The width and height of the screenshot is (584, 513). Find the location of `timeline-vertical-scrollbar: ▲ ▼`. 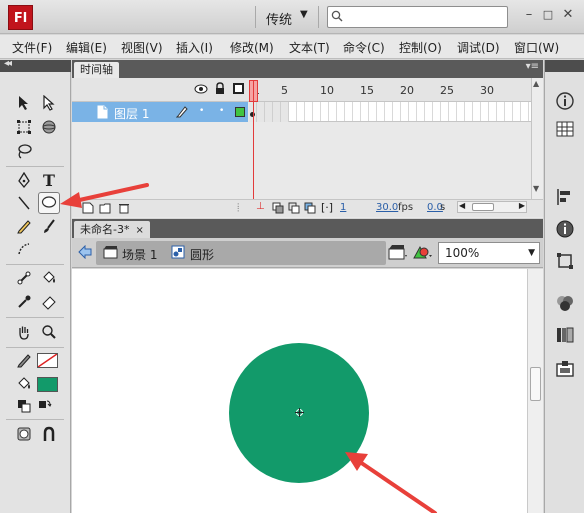

timeline-vertical-scrollbar: ▲ ▼ is located at coordinates (537, 138).